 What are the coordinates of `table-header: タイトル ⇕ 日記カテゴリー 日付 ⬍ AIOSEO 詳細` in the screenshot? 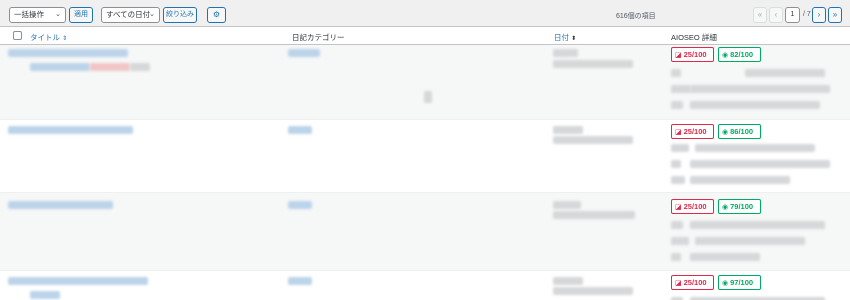 It's located at (425, 36).